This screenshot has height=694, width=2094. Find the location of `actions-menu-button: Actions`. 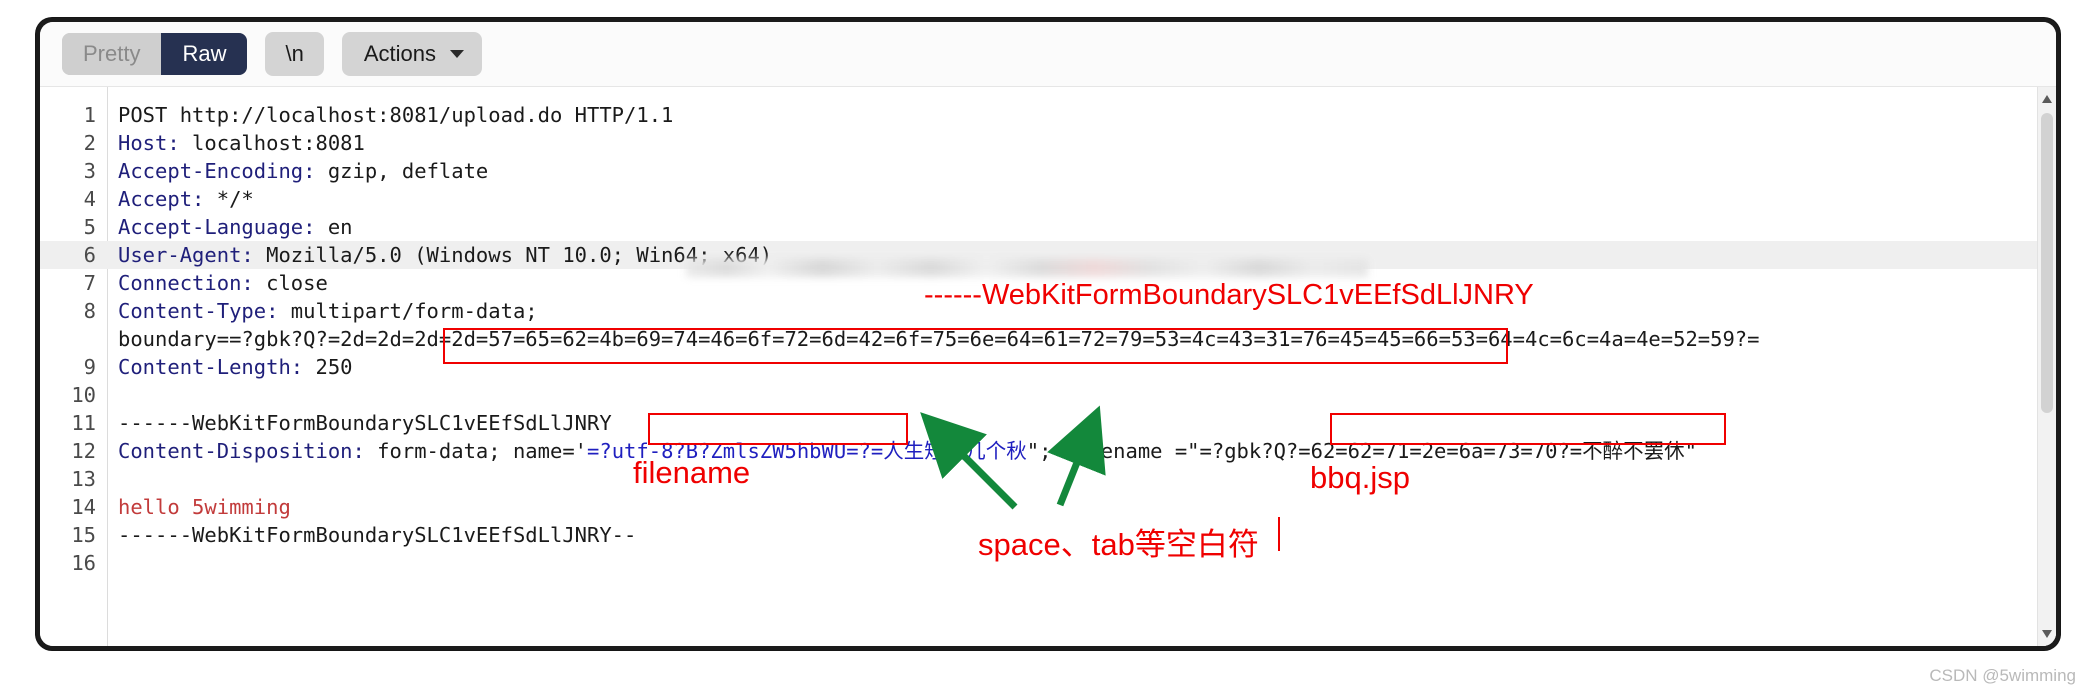

actions-menu-button: Actions is located at coordinates (411, 54).